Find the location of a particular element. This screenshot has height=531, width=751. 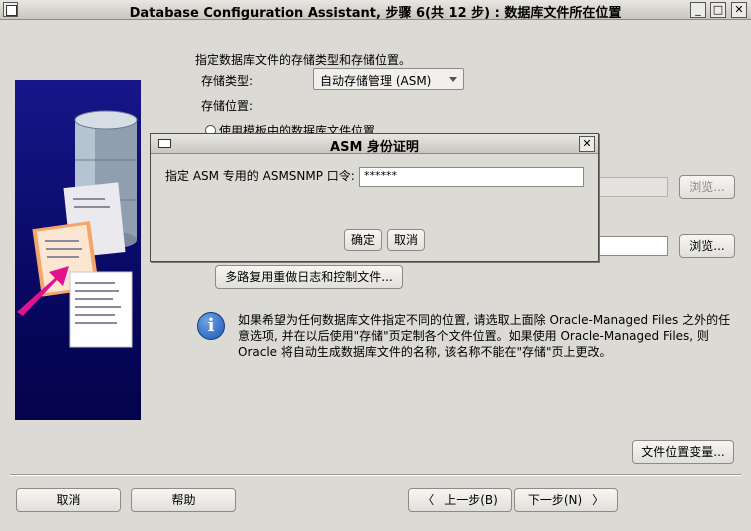

close-button: ✕ is located at coordinates (739, 10).